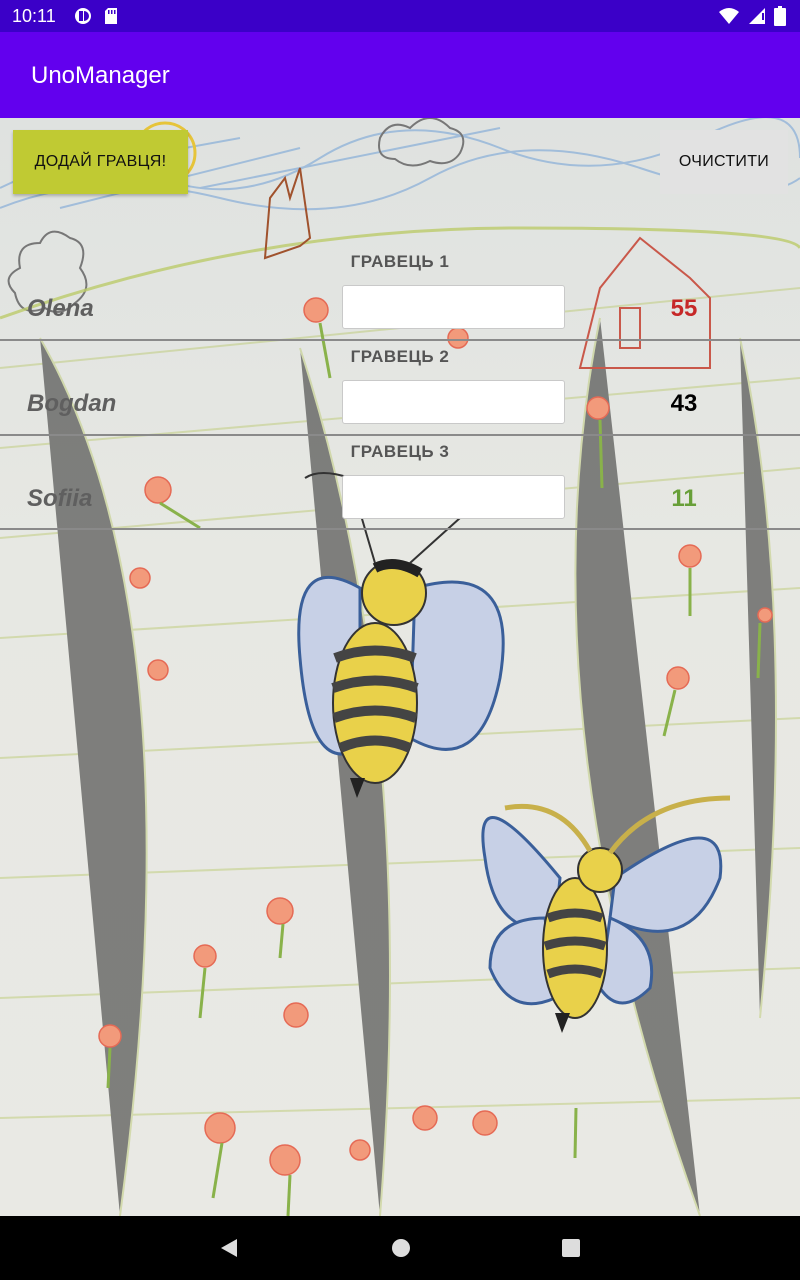  What do you see at coordinates (60, 498) in the screenshot?
I see `player-name: Sofiia` at bounding box center [60, 498].